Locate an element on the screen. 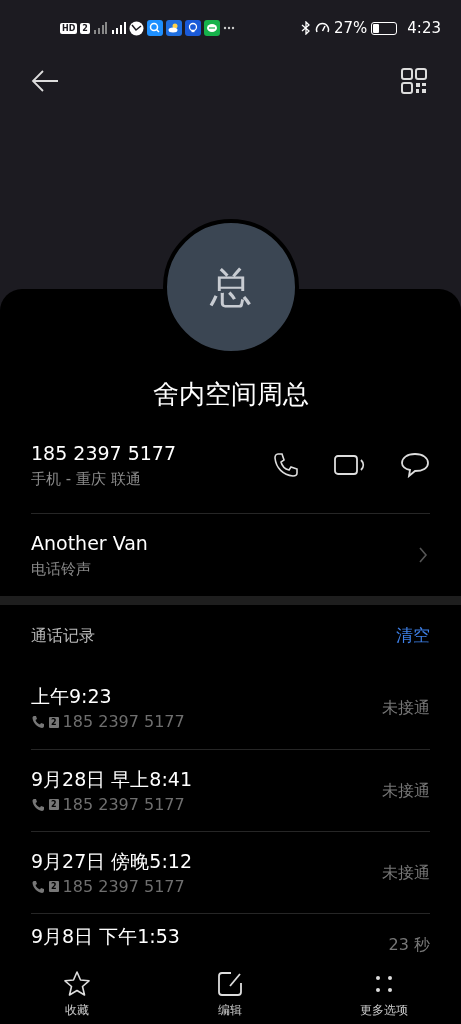 The height and width of the screenshot is (1024, 461). more-icon is located at coordinates (228, 28).